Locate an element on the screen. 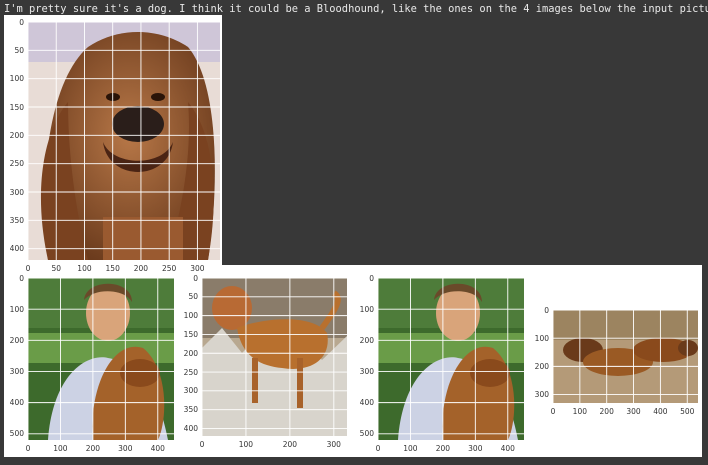  match-2-ytick-label: 250 is located at coordinates (190, 372).